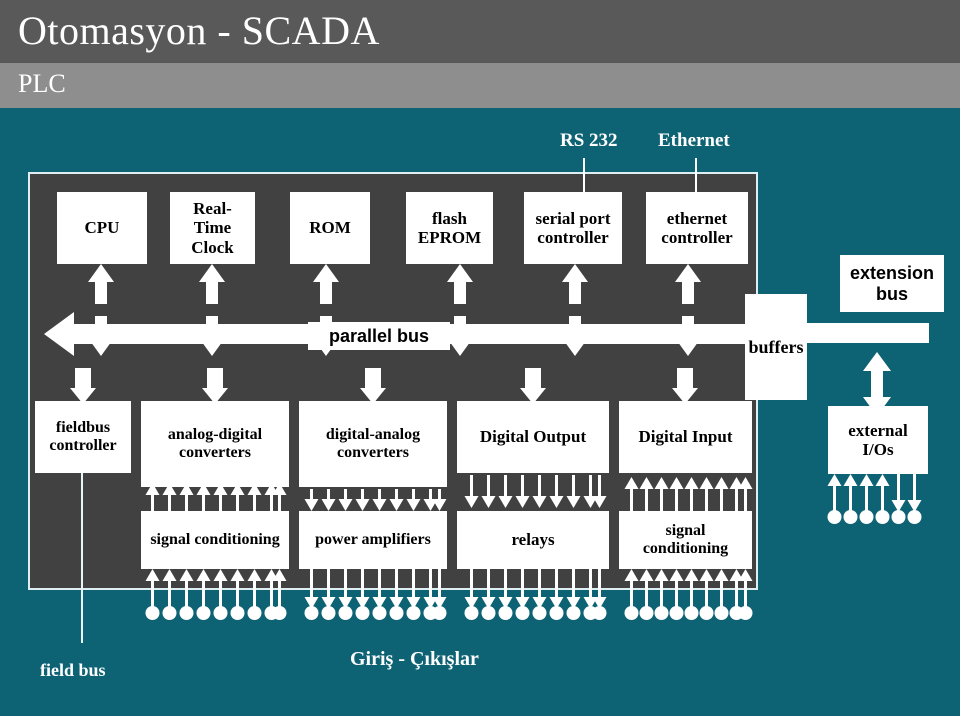 The width and height of the screenshot is (960, 716). What do you see at coordinates (533, 540) in the screenshot?
I see `box-relays: relays` at bounding box center [533, 540].